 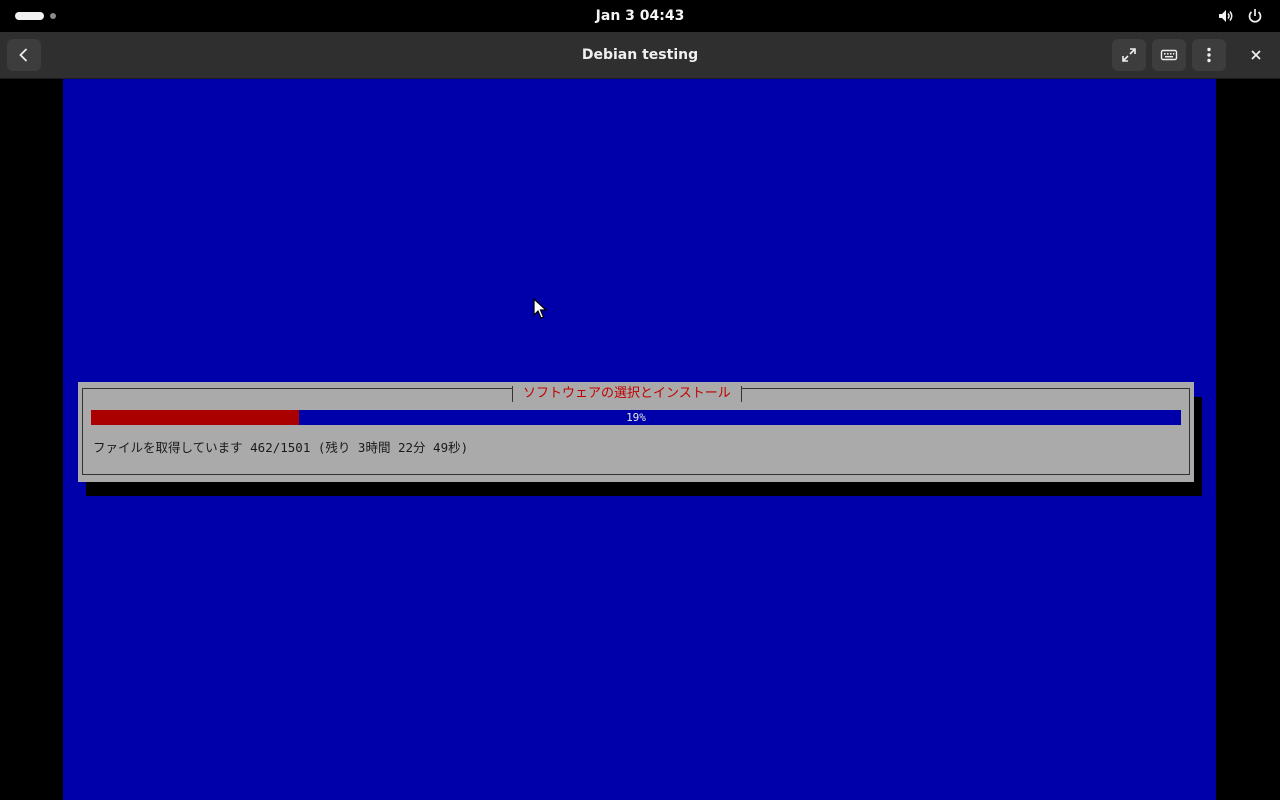 What do you see at coordinates (627, 394) in the screenshot?
I see `dialog-title: ソフトウェアの選択とインストール` at bounding box center [627, 394].